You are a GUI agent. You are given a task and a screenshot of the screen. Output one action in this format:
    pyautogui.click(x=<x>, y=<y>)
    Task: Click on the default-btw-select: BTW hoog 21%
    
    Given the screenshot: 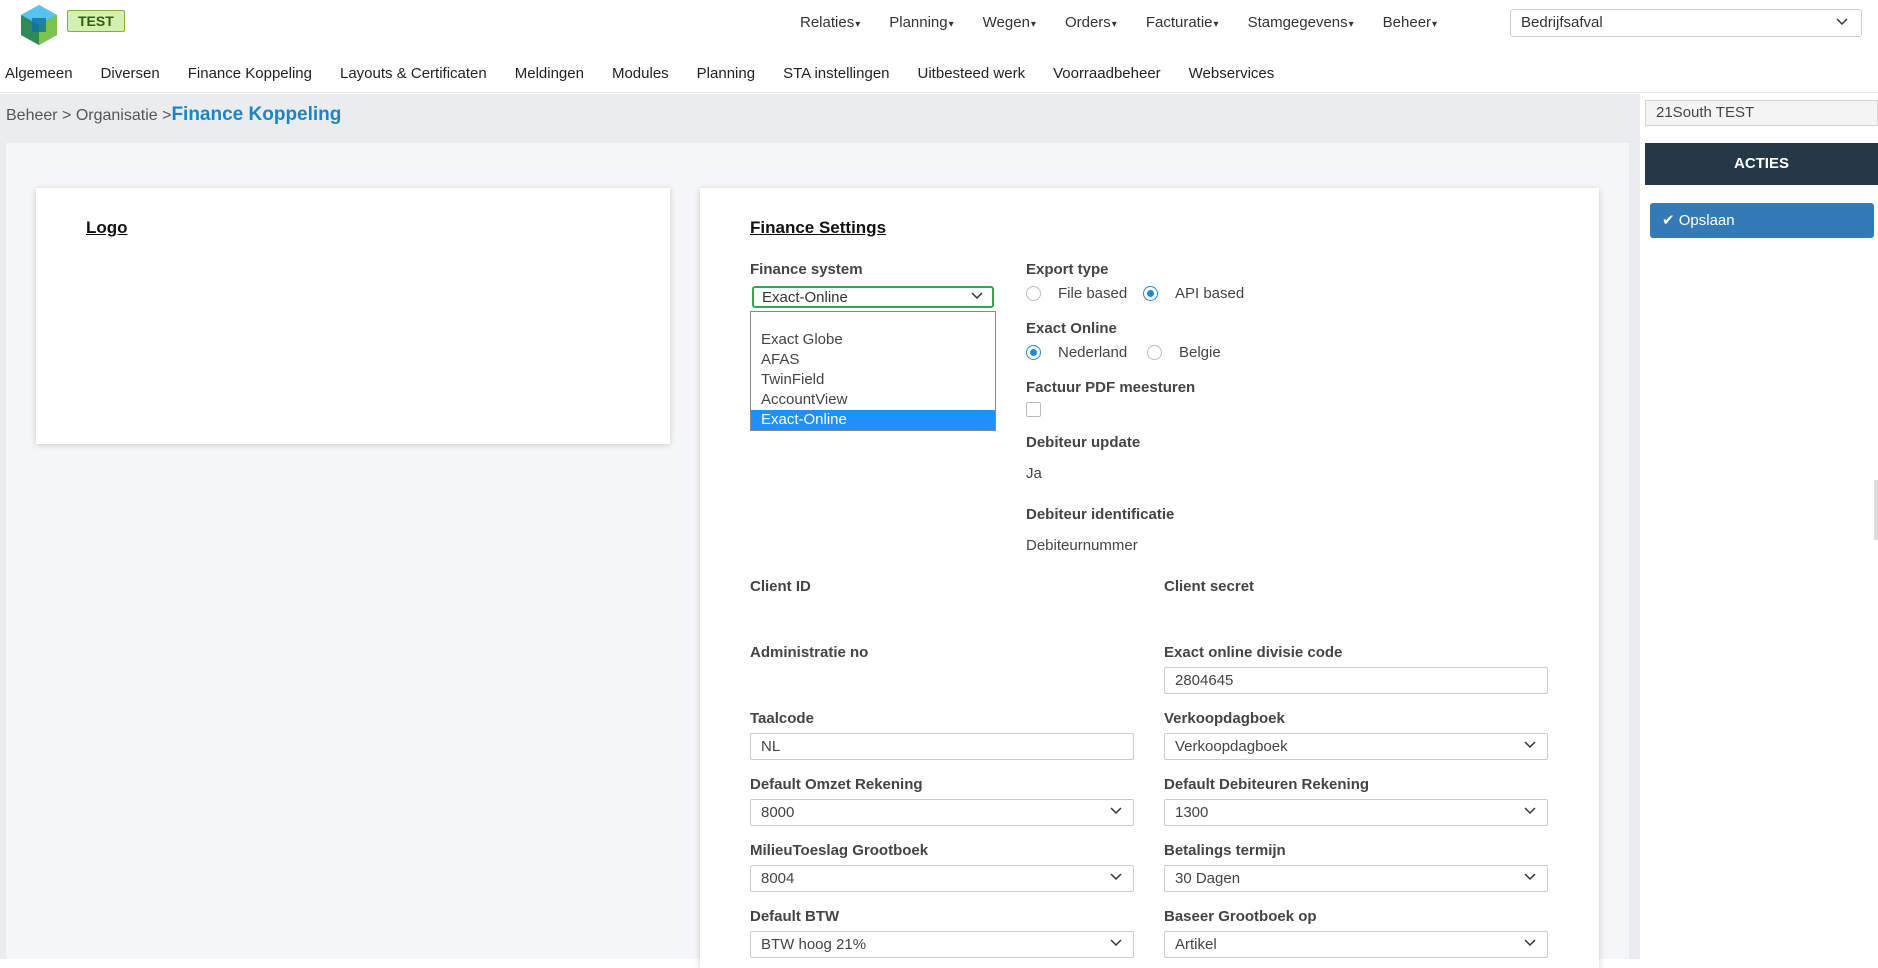 What is the action you would take?
    pyautogui.click(x=942, y=944)
    